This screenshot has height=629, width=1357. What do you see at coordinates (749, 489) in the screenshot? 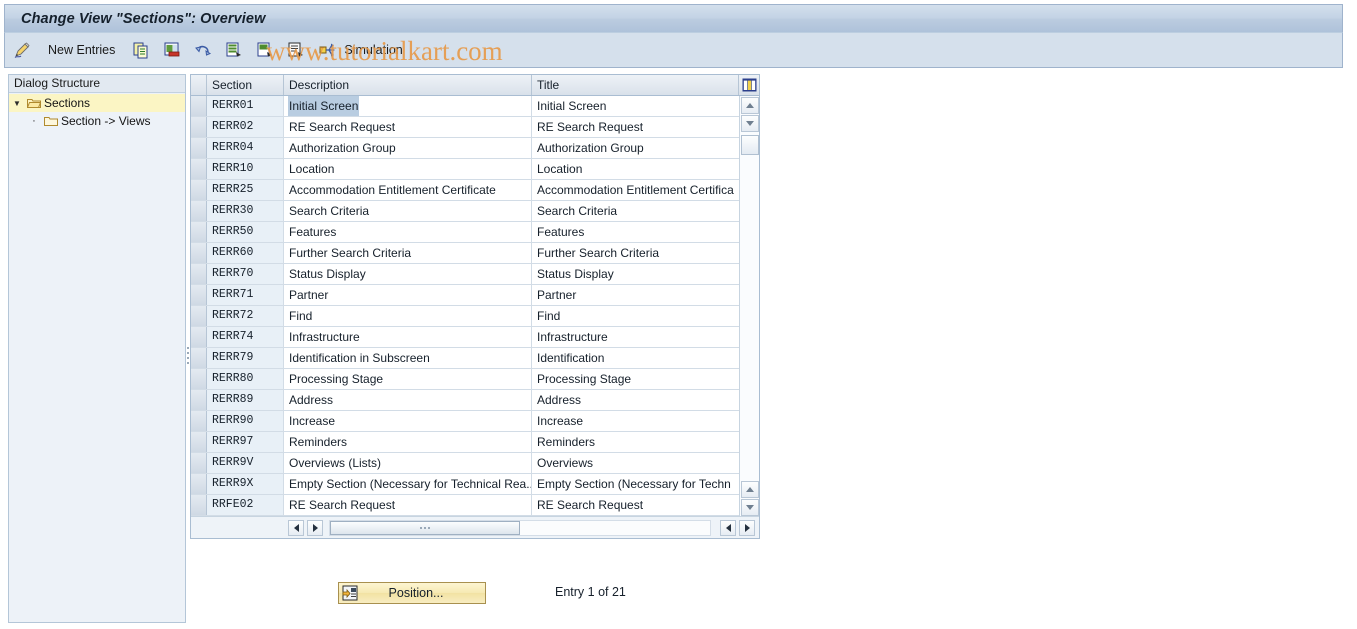
I see `scroll-page-up-button` at bounding box center [749, 489].